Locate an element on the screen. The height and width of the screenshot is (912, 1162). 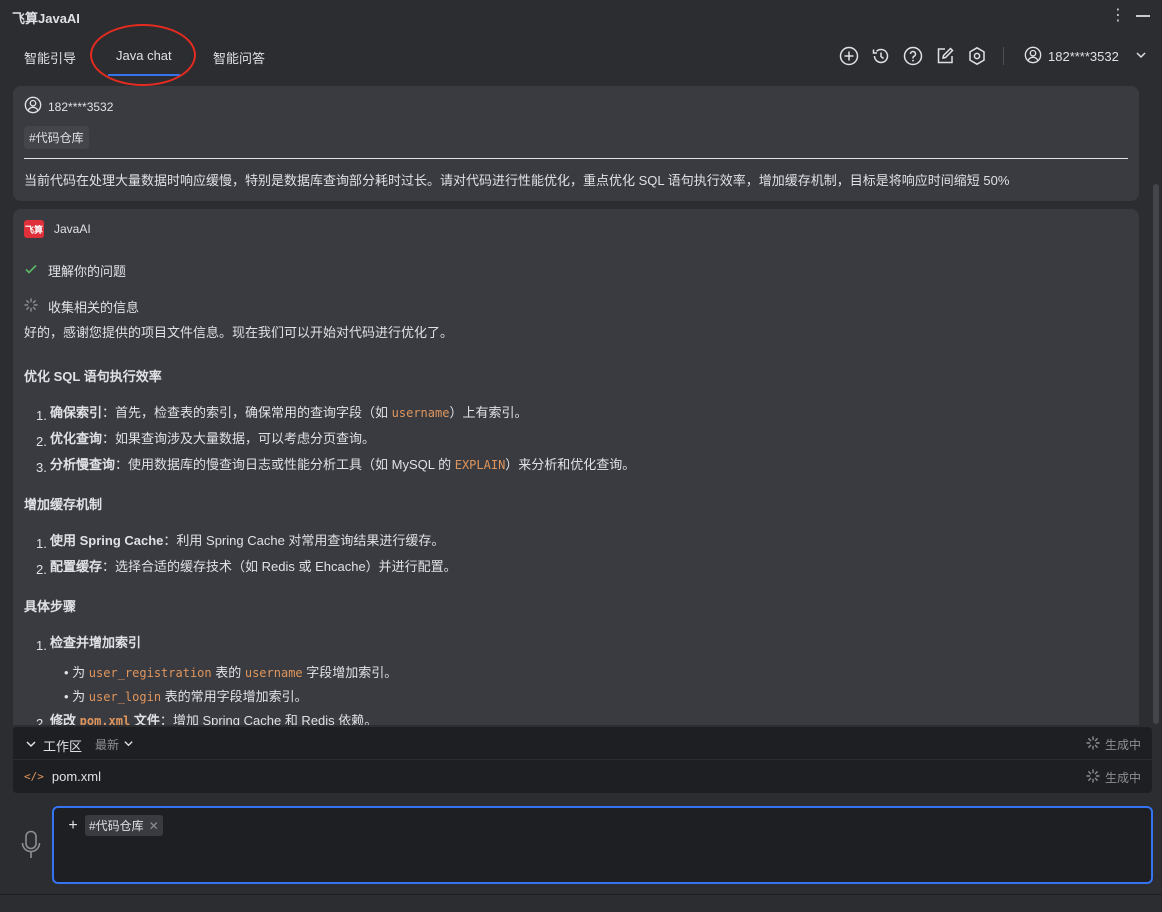
context-chip: #代码仓库 ✕ is located at coordinates (124, 825).